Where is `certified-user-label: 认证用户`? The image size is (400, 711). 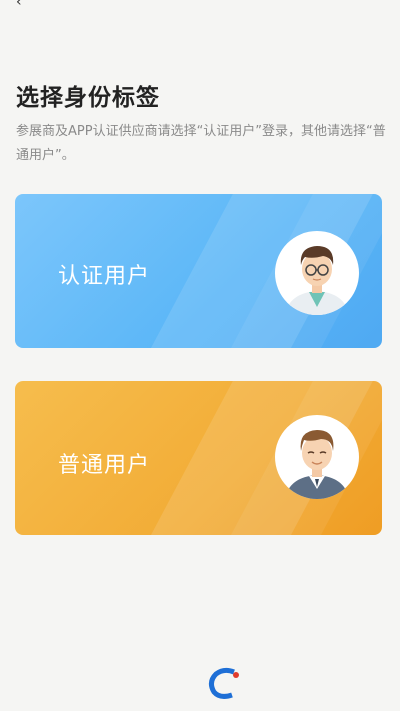
certified-user-label: 认证用户 is located at coordinates (104, 276).